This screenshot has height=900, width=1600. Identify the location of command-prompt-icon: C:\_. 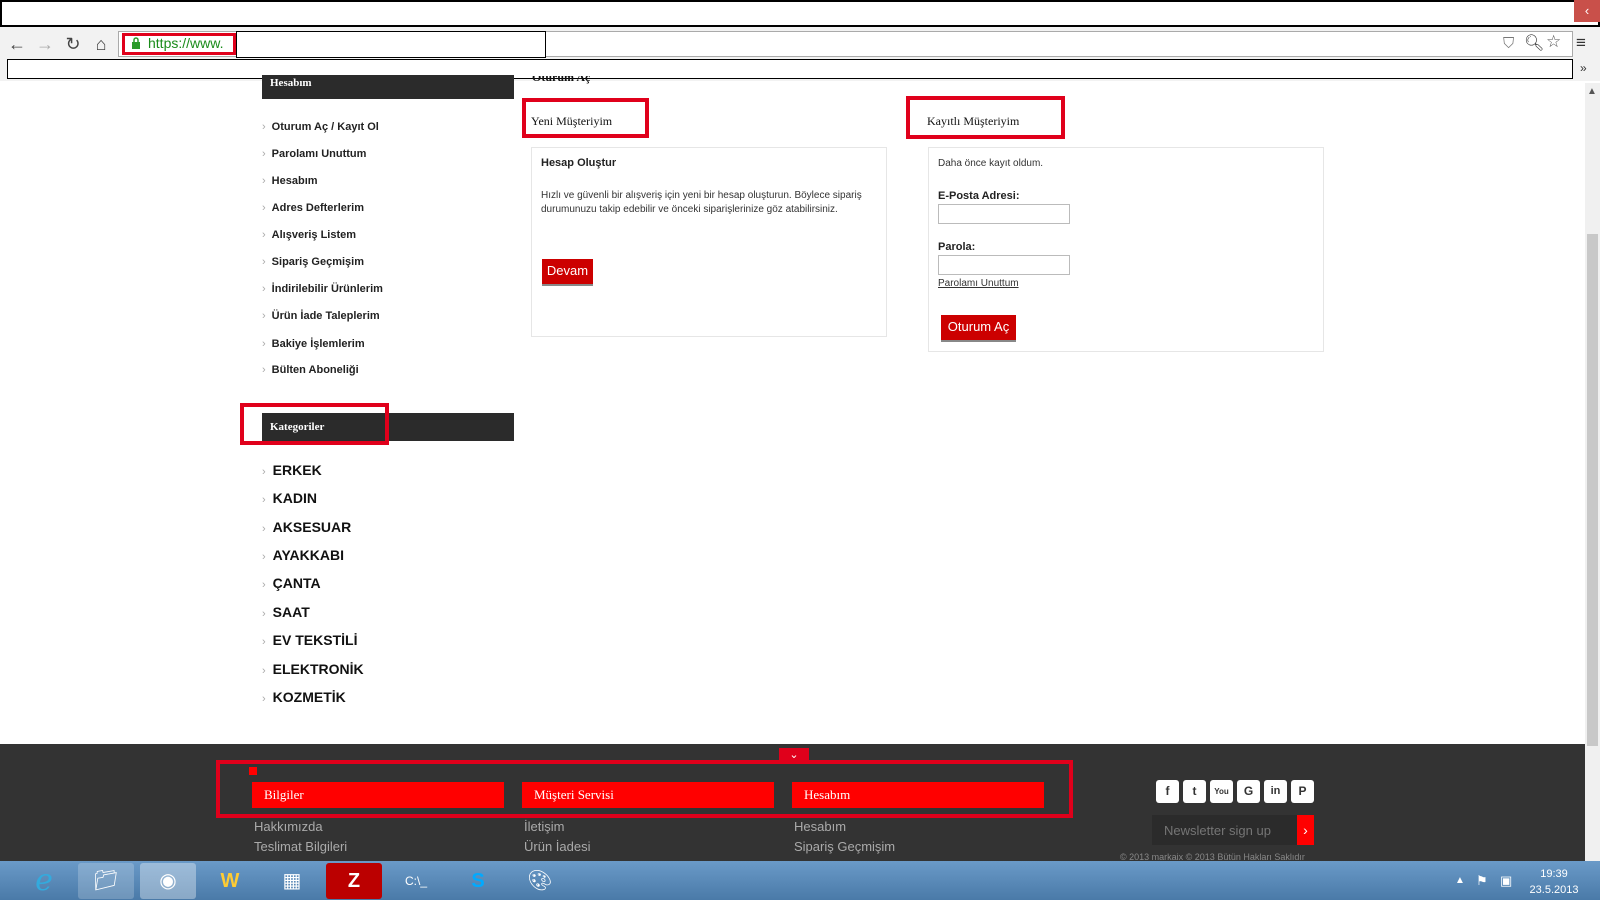
(416, 881).